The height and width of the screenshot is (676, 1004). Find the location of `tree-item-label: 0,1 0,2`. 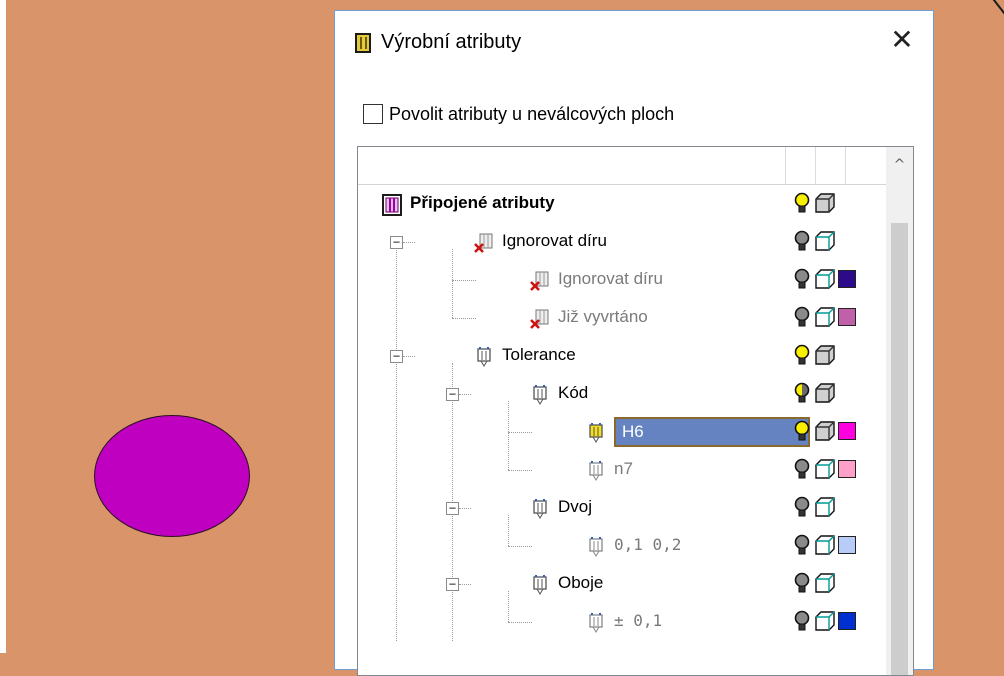

tree-item-label: 0,1 0,2 is located at coordinates (647, 544).